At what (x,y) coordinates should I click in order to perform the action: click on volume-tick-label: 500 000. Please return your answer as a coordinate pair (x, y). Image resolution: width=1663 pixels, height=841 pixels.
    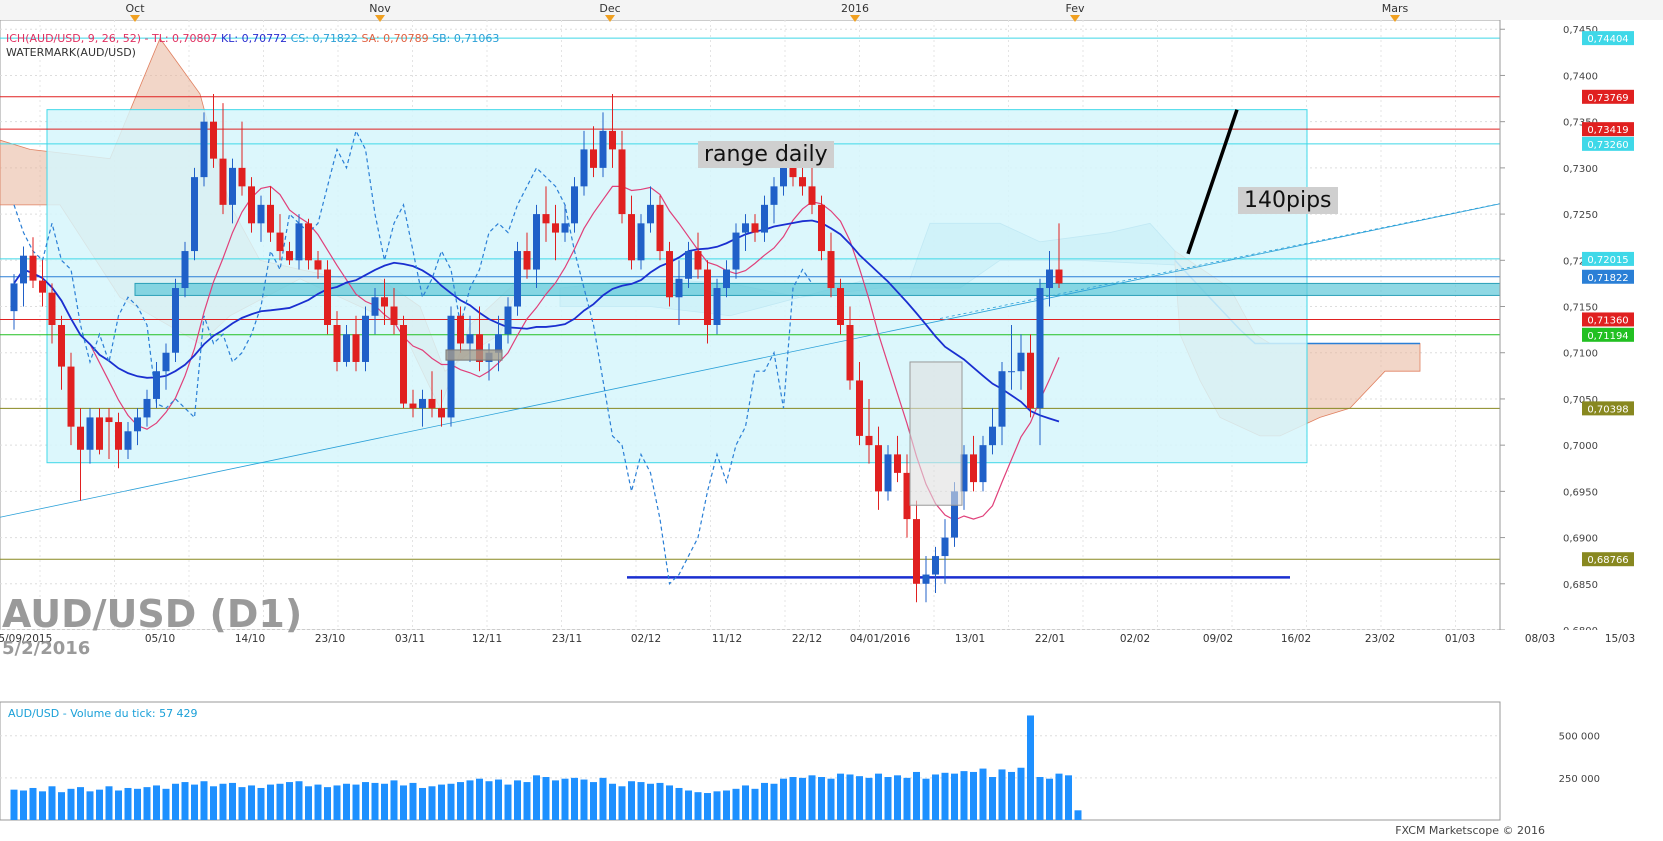
    Looking at the image, I should click on (1579, 737).